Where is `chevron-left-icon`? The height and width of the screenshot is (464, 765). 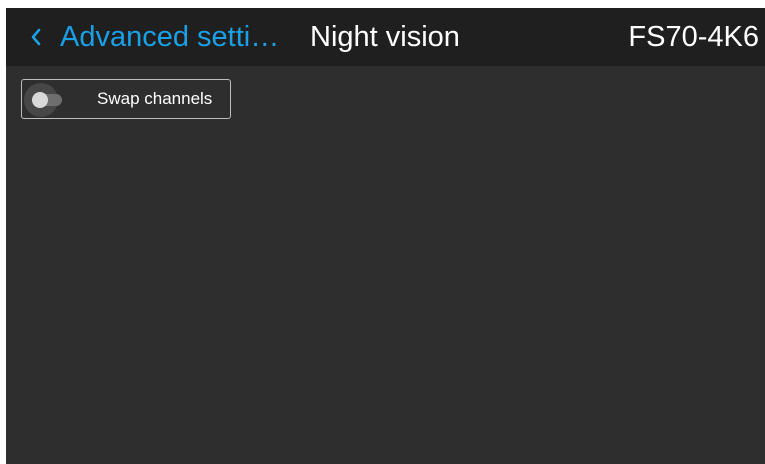 chevron-left-icon is located at coordinates (36, 37).